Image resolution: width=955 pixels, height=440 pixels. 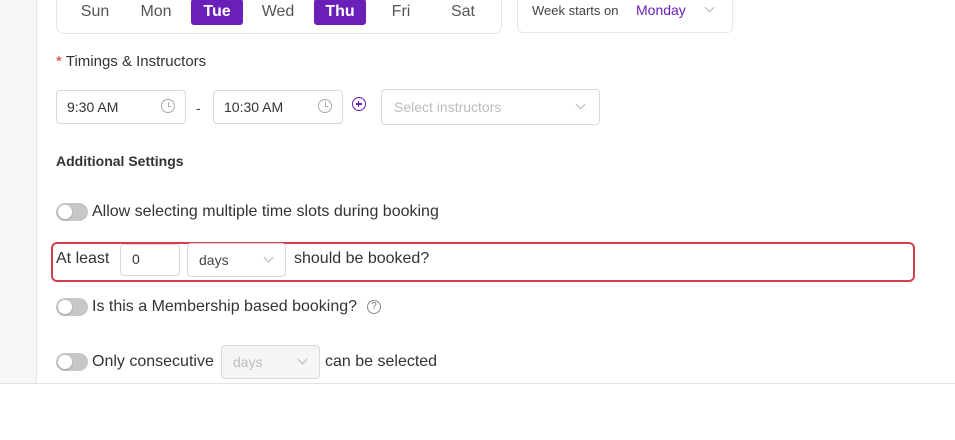 What do you see at coordinates (401, 12) in the screenshot?
I see `day-fri: Fri` at bounding box center [401, 12].